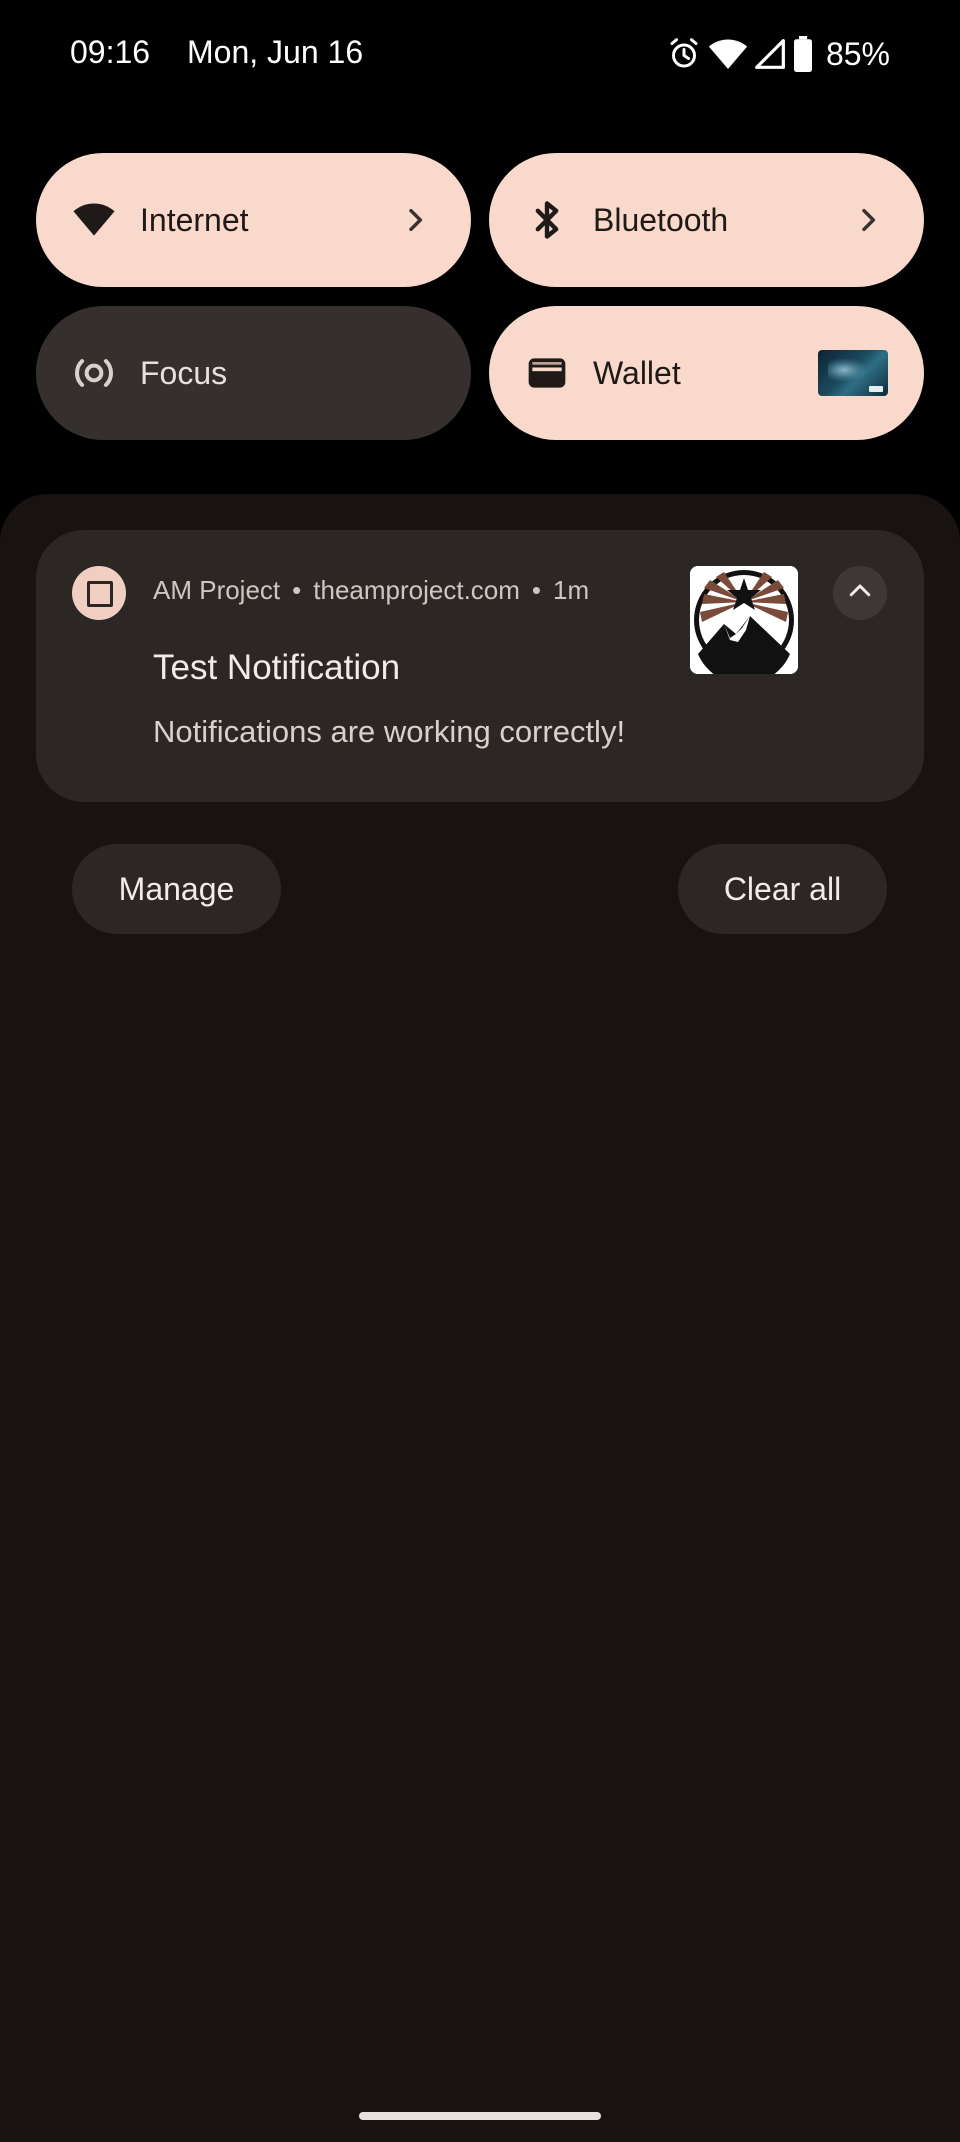 Image resolution: width=960 pixels, height=2142 pixels. I want to click on tile-focus: Focus, so click(253, 373).